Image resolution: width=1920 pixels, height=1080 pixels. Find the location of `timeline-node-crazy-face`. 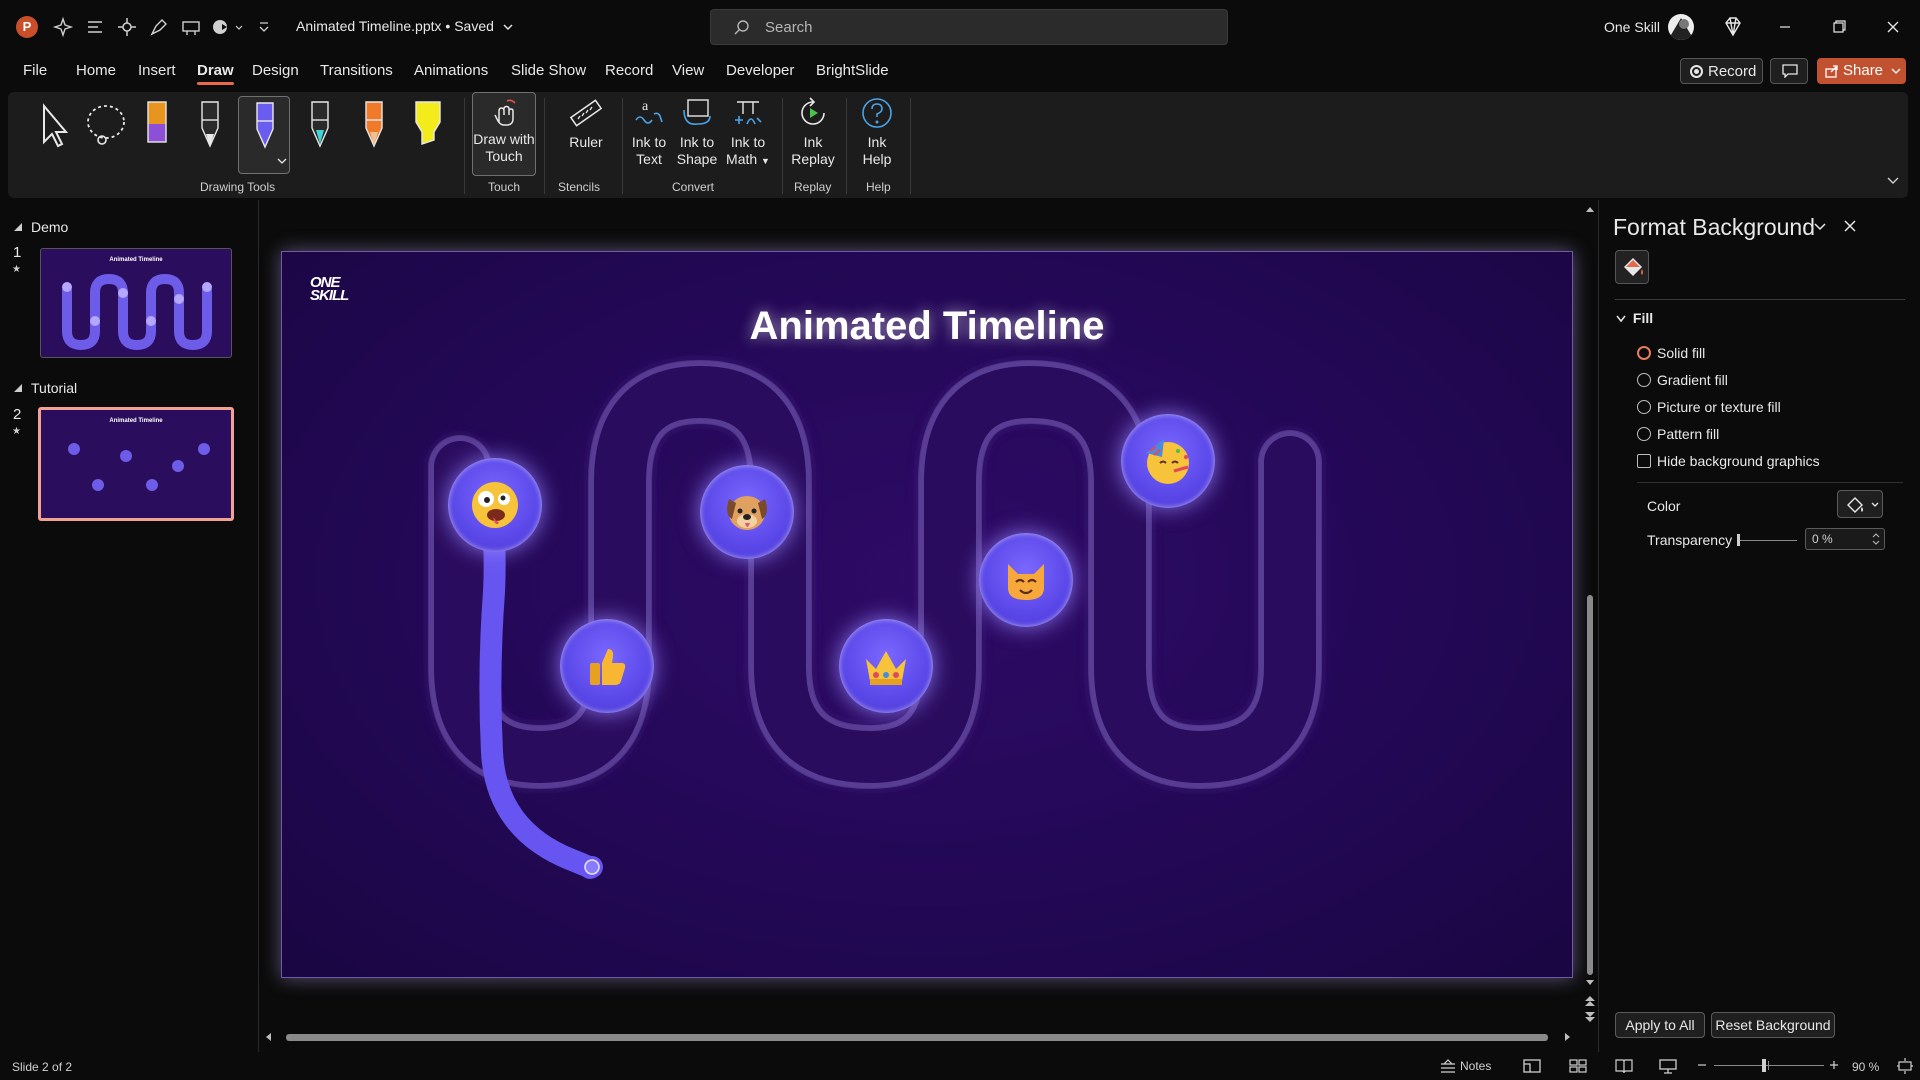

timeline-node-crazy-face is located at coordinates (495, 505).